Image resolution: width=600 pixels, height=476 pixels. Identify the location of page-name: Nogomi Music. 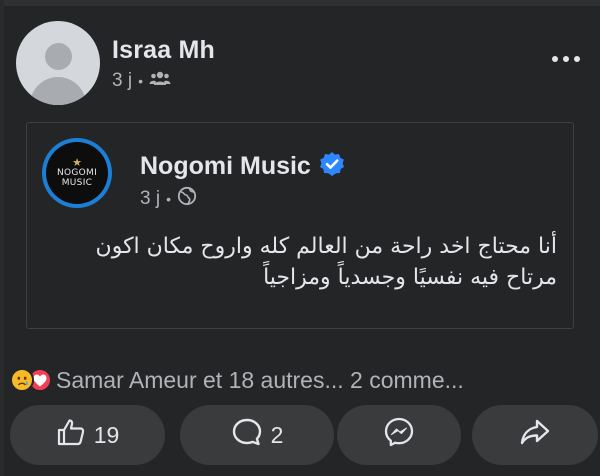
(225, 166).